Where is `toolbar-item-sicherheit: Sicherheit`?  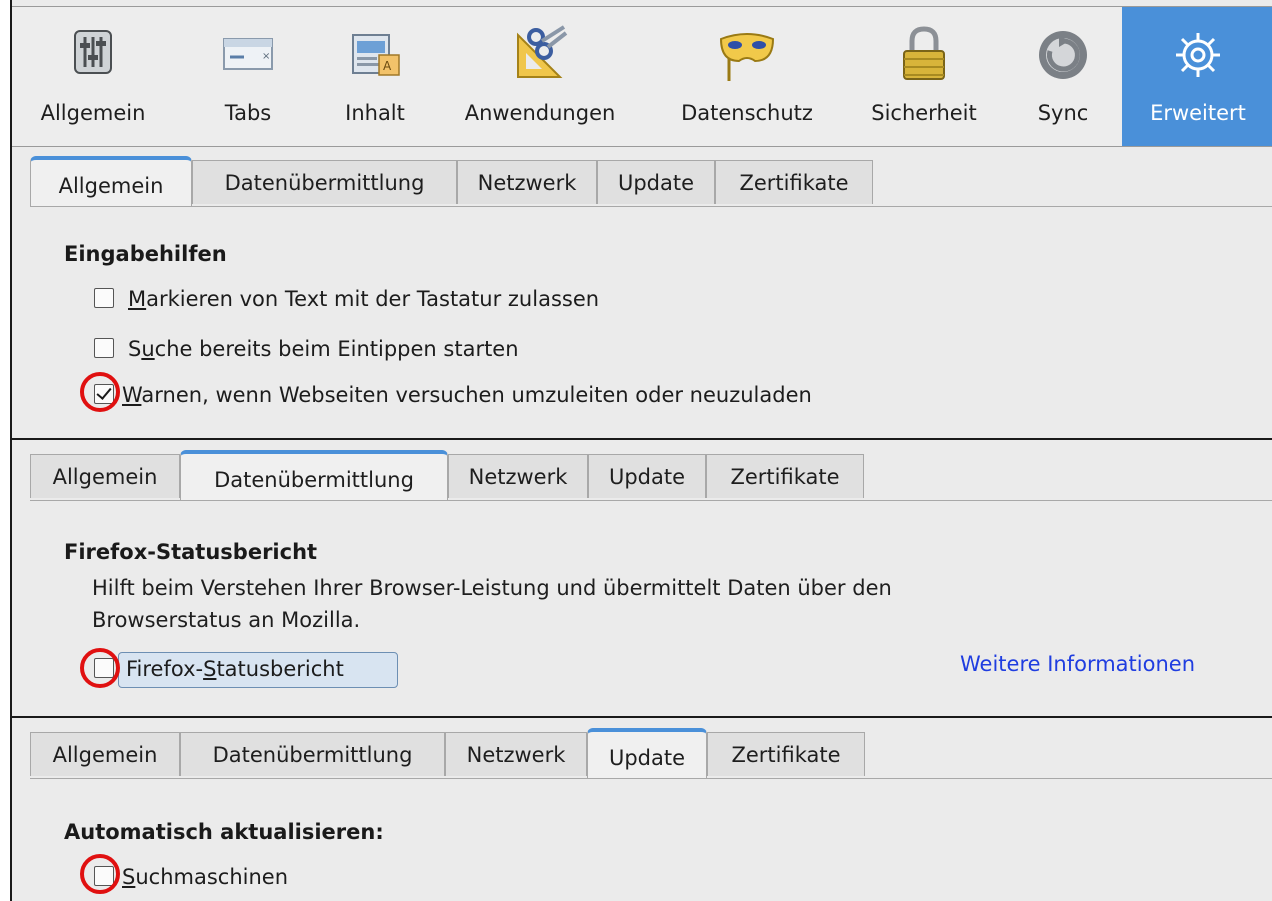
toolbar-item-sicherheit: Sicherheit is located at coordinates (924, 77).